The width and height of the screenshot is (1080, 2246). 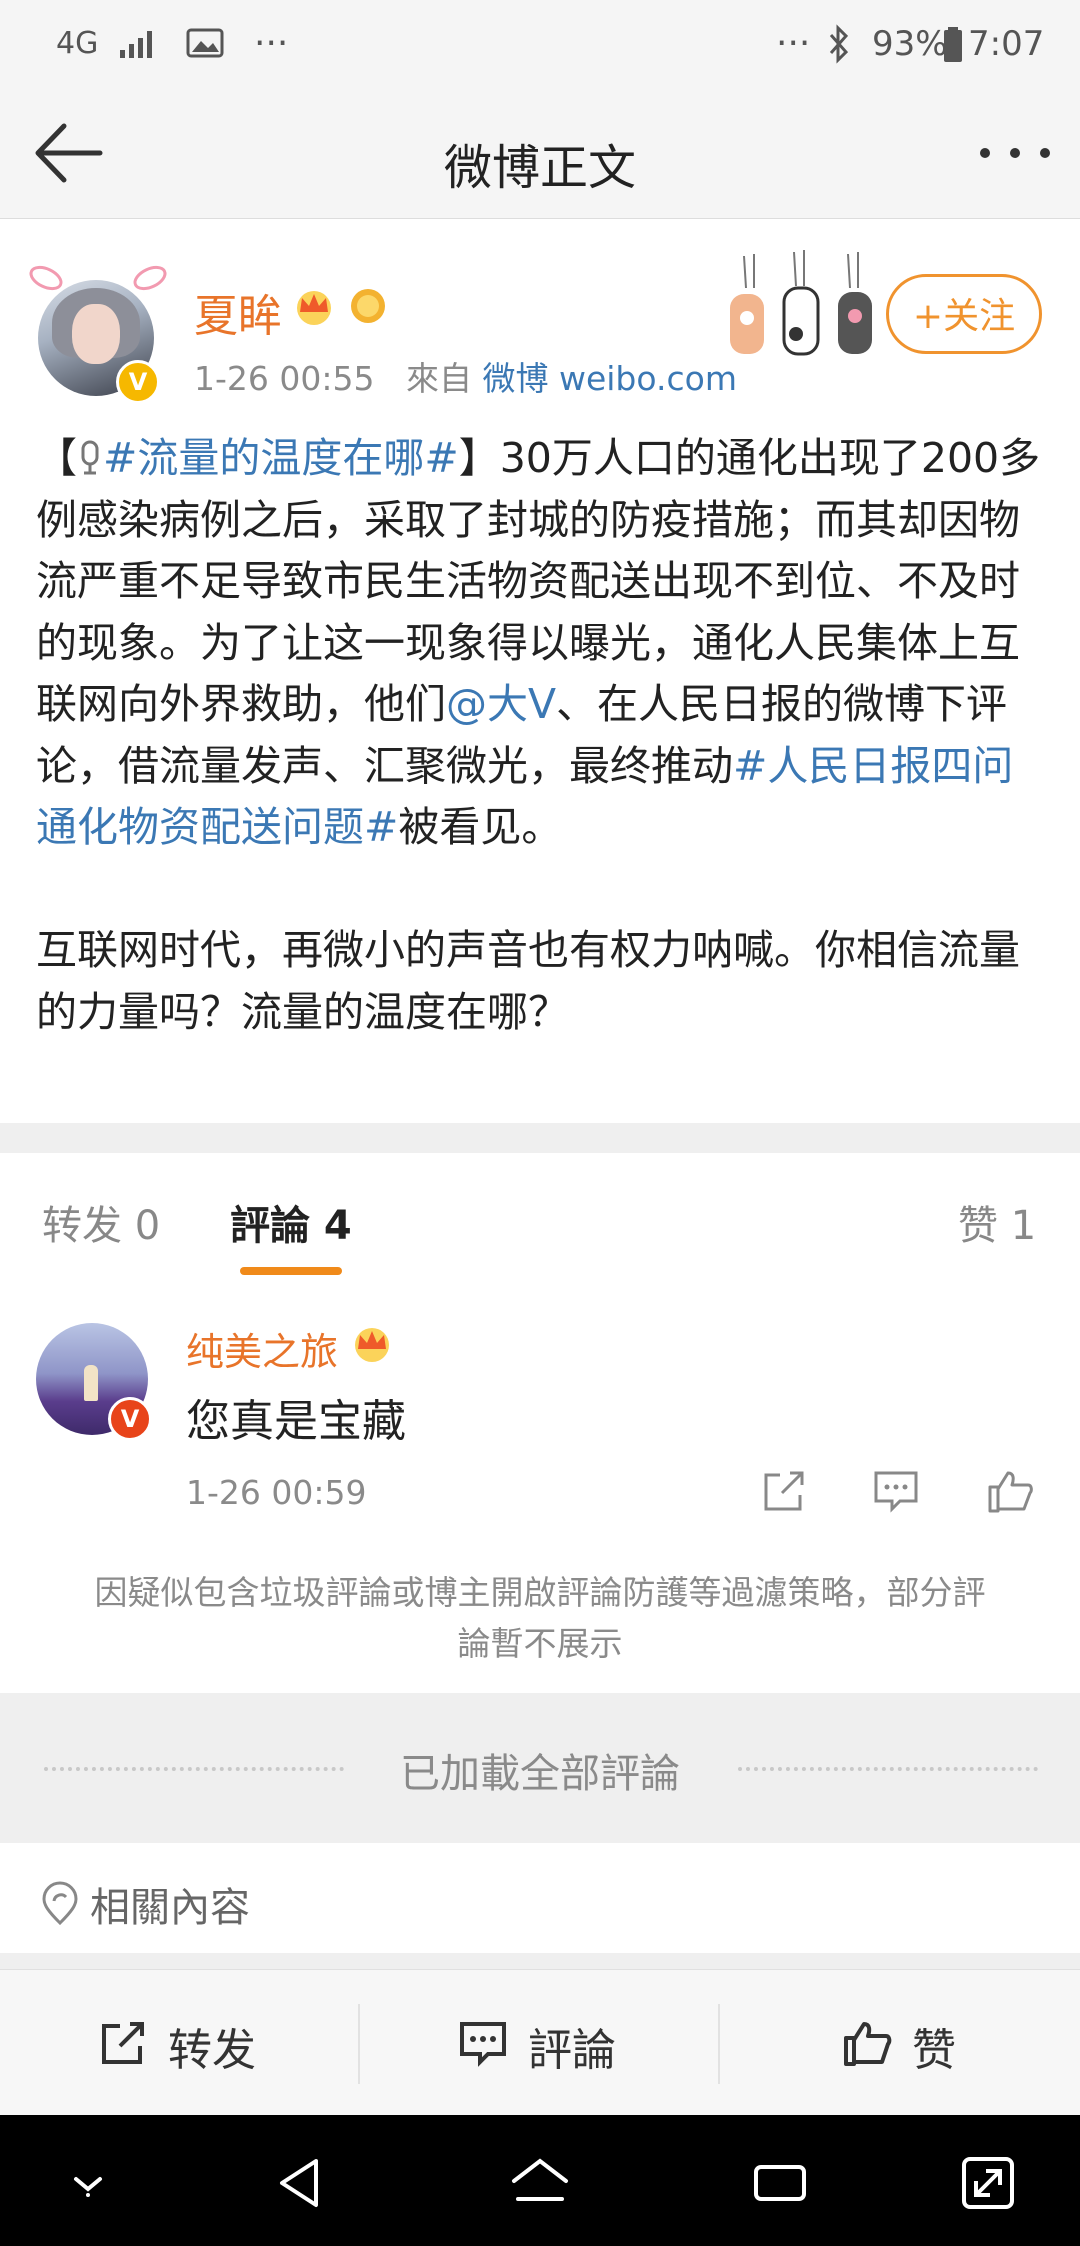 What do you see at coordinates (88, 2183) in the screenshot?
I see `chevron-down-icon` at bounding box center [88, 2183].